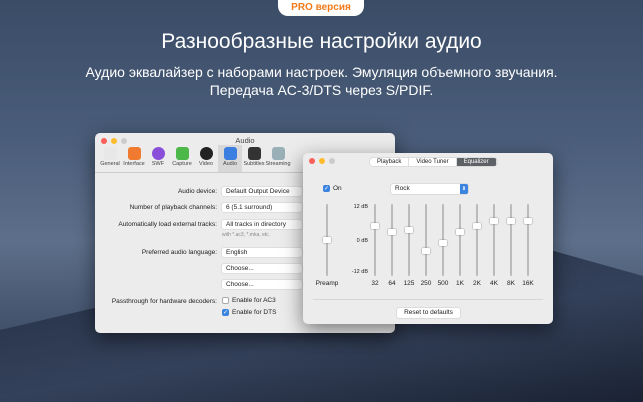  Describe the element at coordinates (158, 164) in the screenshot. I see `toolbar-label: SWF` at that location.